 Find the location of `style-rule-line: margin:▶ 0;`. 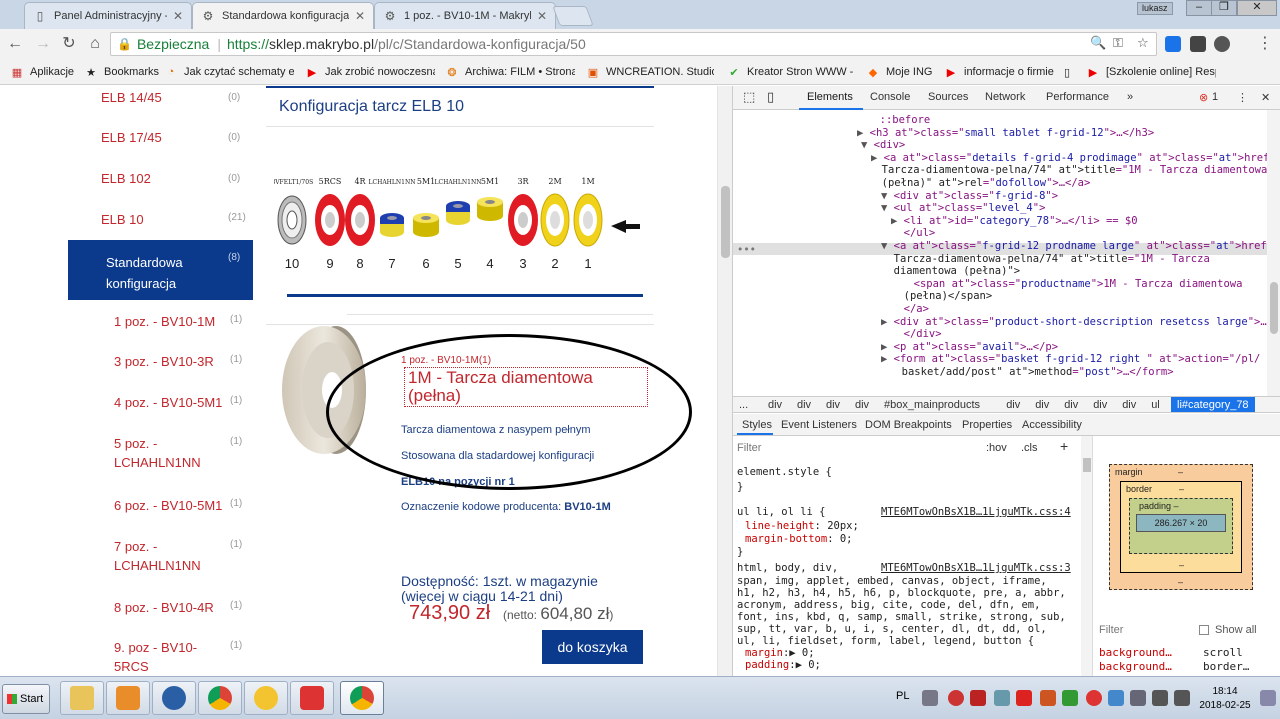

style-rule-line: margin:▶ 0; is located at coordinates (780, 653).